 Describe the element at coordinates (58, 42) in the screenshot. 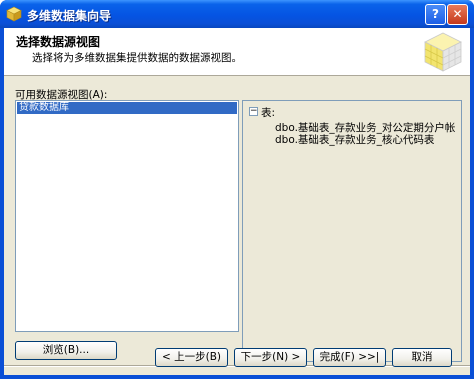

I see `page-title: 选择数据源视图` at that location.